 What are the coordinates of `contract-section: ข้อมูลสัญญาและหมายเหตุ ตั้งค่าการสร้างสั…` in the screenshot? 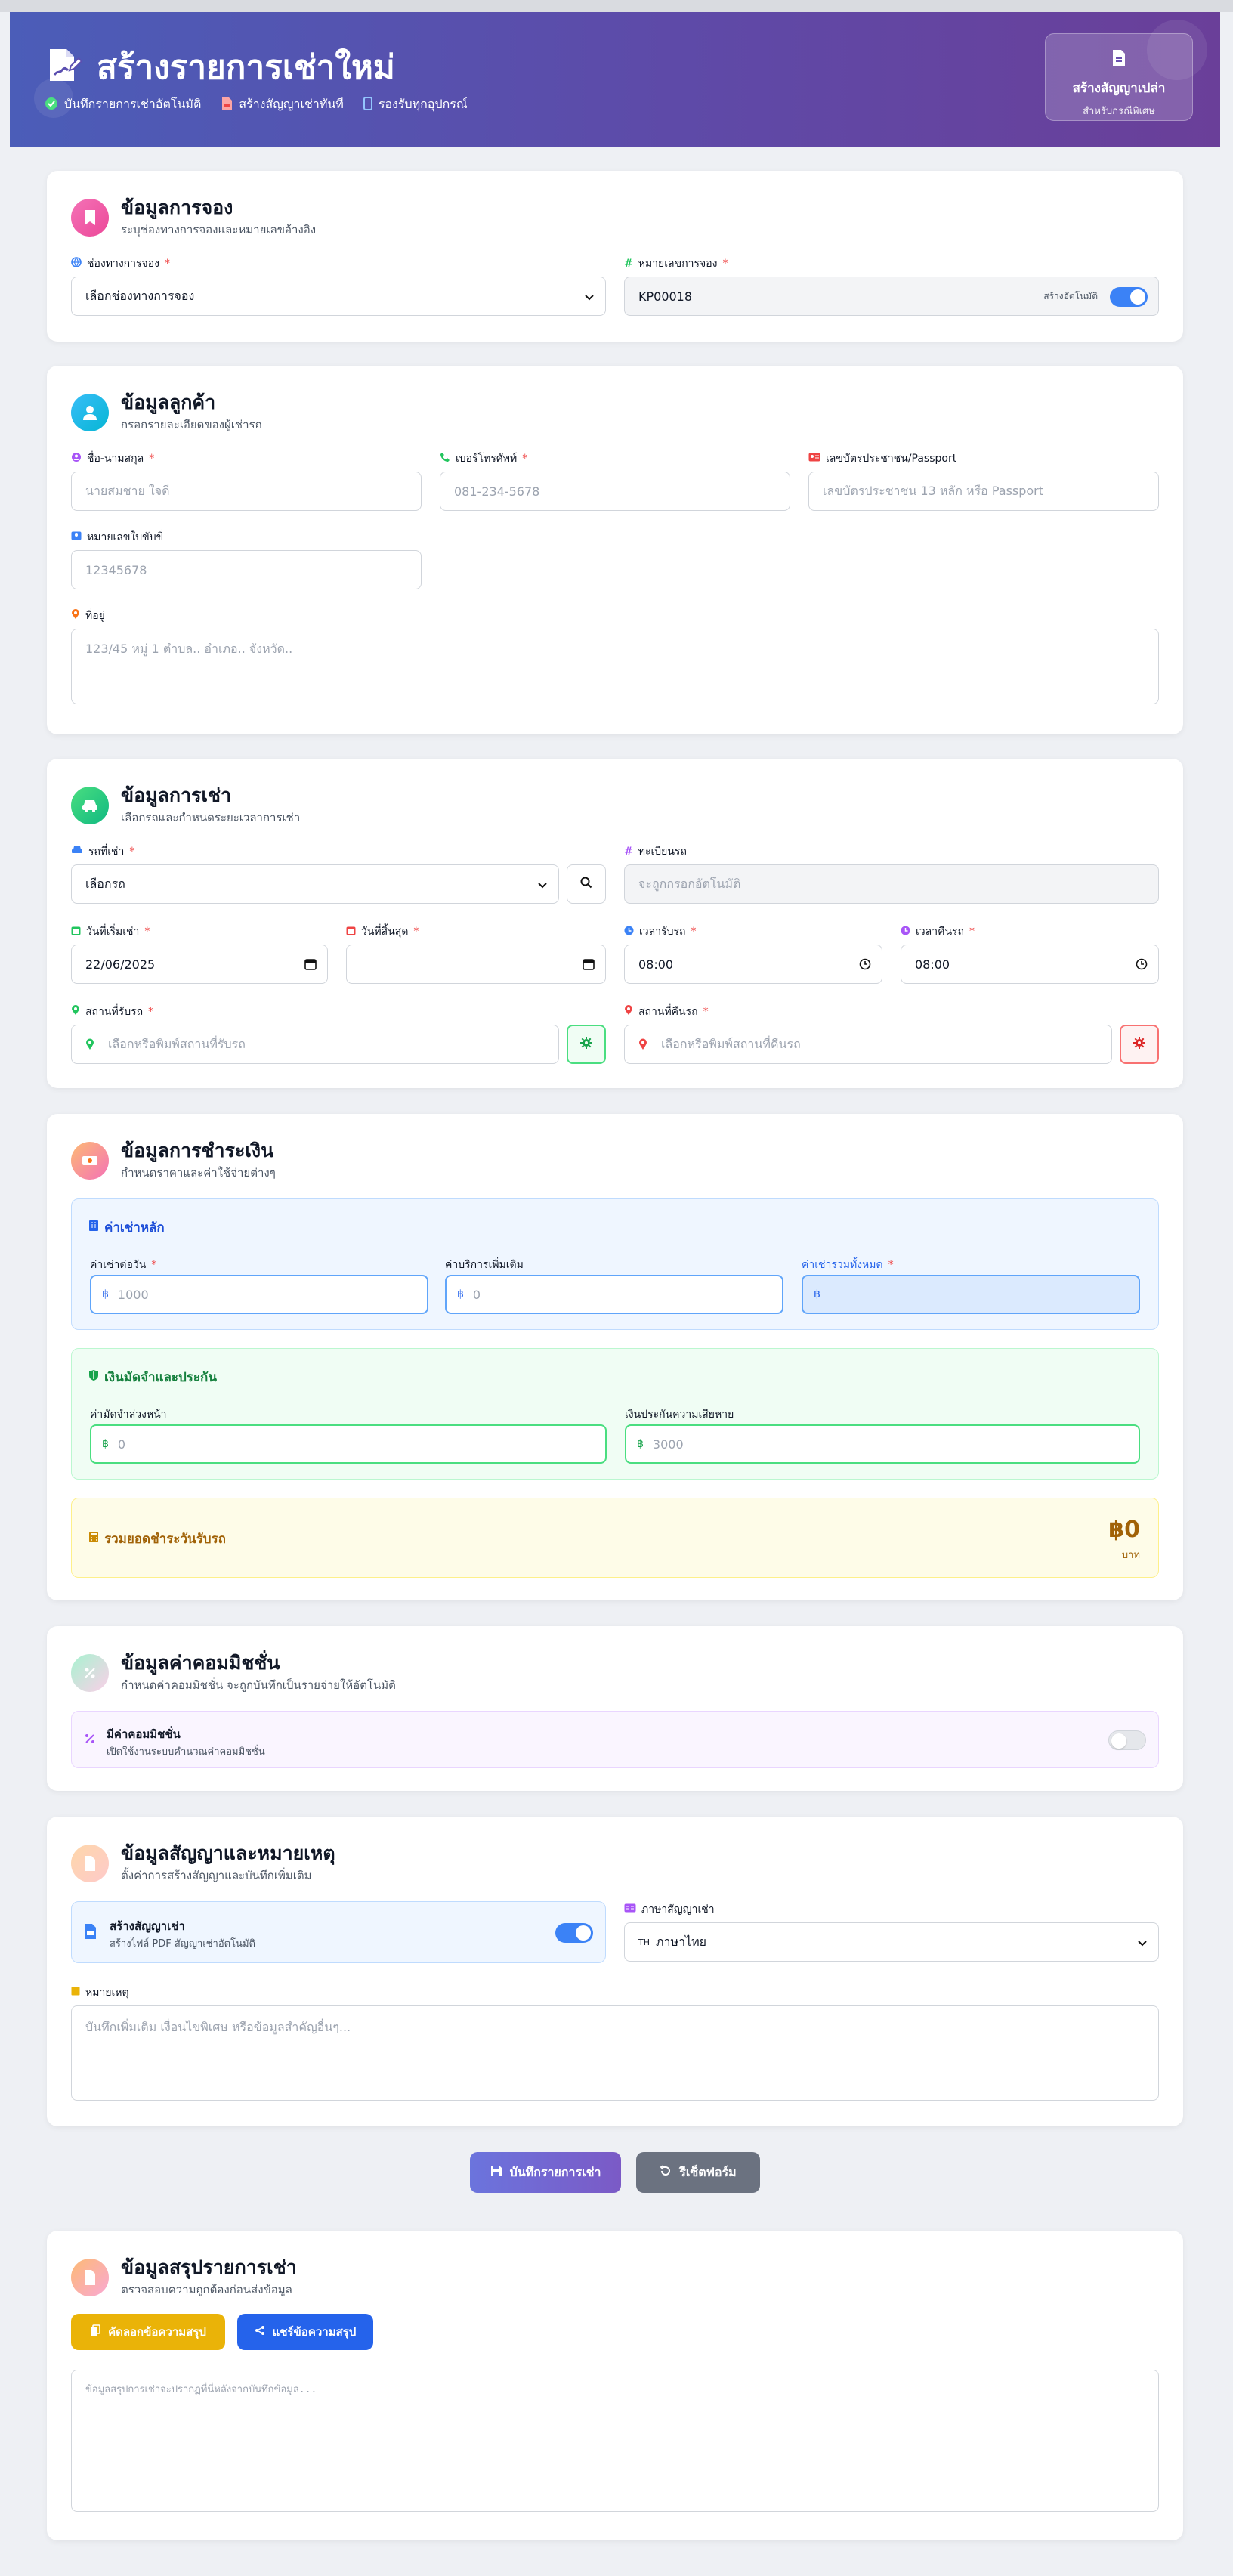 It's located at (615, 1971).